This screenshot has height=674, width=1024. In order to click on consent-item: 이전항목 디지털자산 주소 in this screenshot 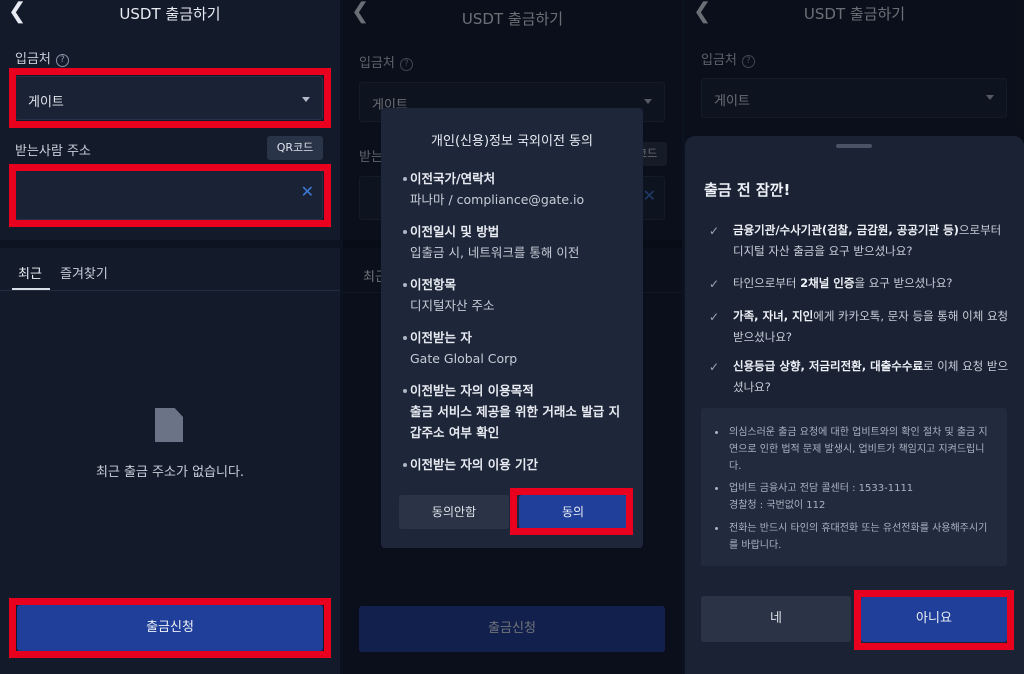, I will do `click(516, 295)`.